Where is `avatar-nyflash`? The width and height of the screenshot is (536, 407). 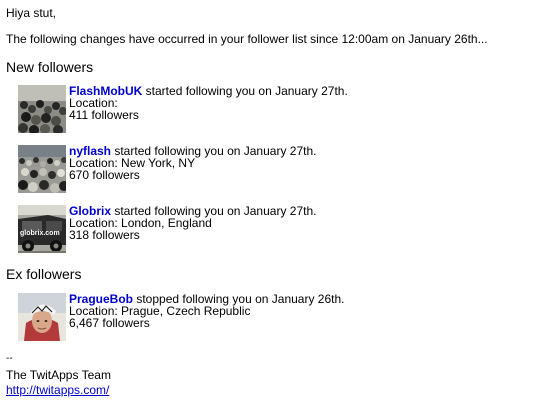 avatar-nyflash is located at coordinates (42, 169).